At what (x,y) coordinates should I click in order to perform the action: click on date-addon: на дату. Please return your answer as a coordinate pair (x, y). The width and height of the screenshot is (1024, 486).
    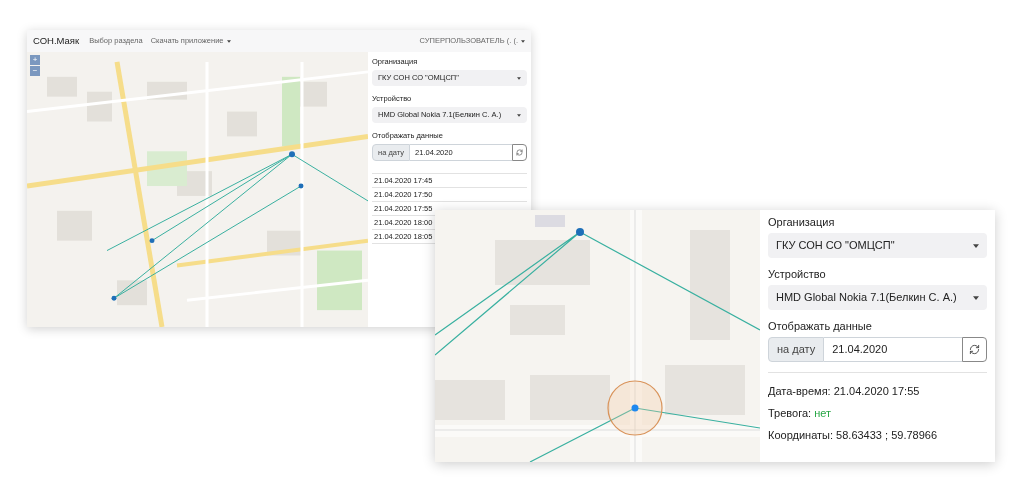
    Looking at the image, I should click on (796, 349).